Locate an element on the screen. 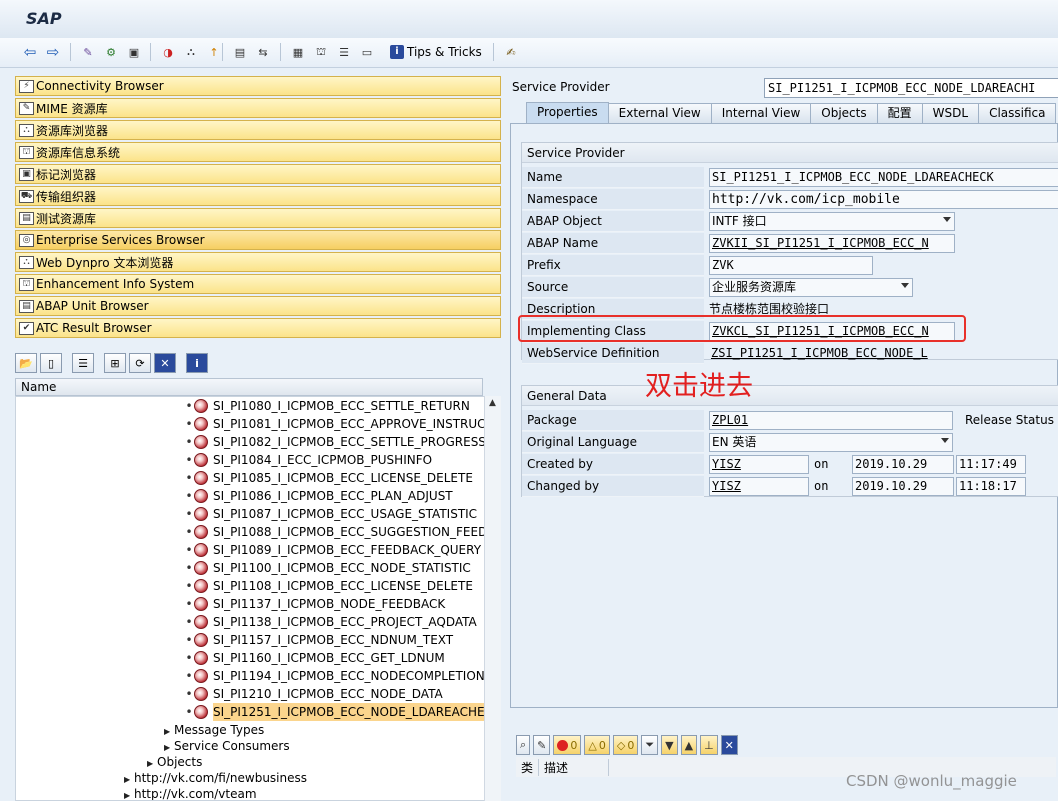 The width and height of the screenshot is (1058, 801). nav-repository-info-system: ⛫ 资源库信息系统 is located at coordinates (258, 152).